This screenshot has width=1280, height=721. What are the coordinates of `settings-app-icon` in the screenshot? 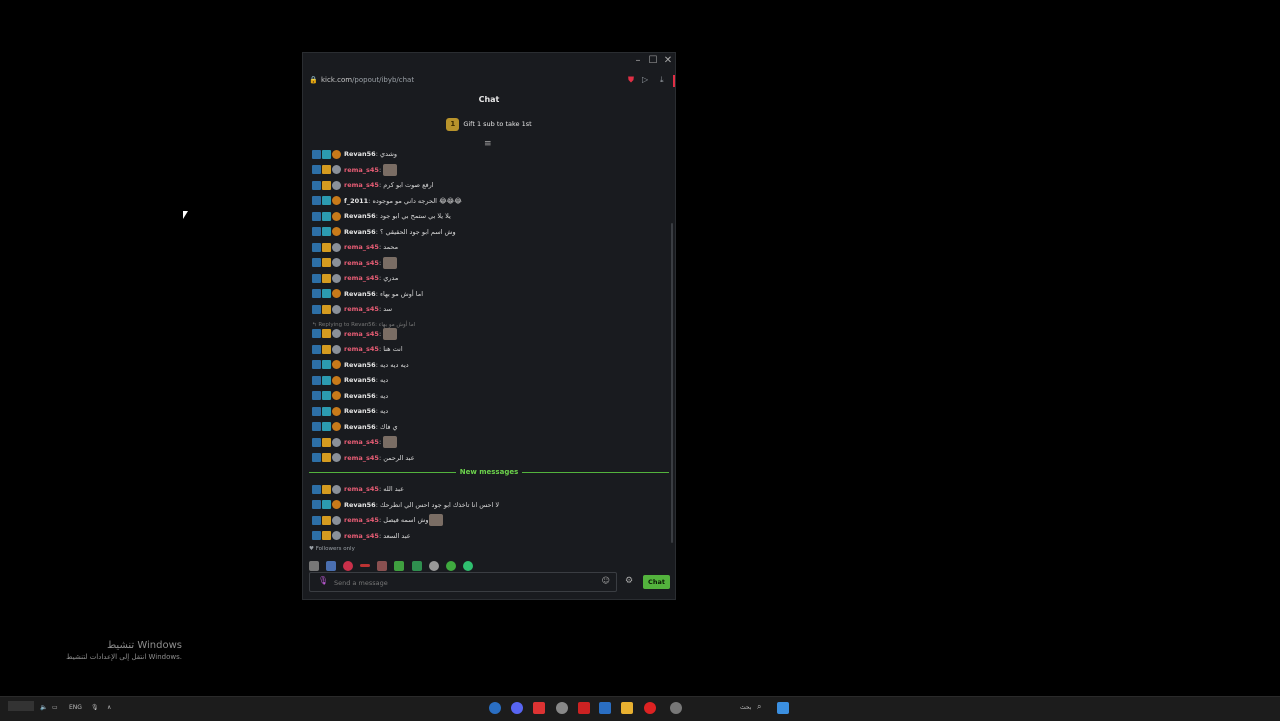 It's located at (562, 708).